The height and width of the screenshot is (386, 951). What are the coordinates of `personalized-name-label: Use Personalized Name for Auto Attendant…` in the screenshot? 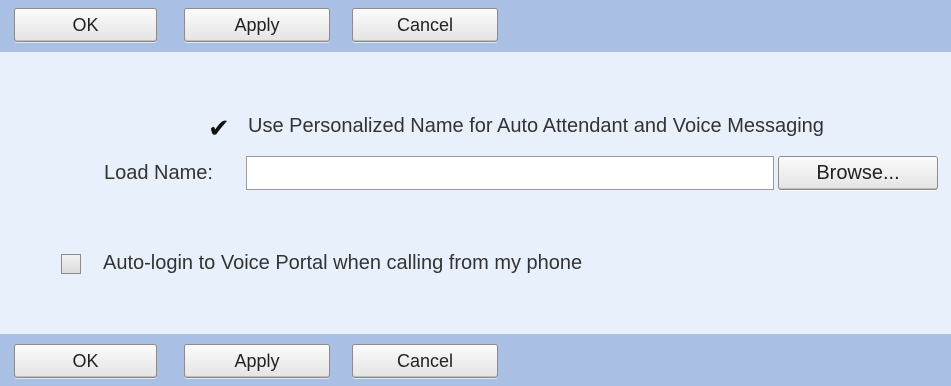 It's located at (536, 126).